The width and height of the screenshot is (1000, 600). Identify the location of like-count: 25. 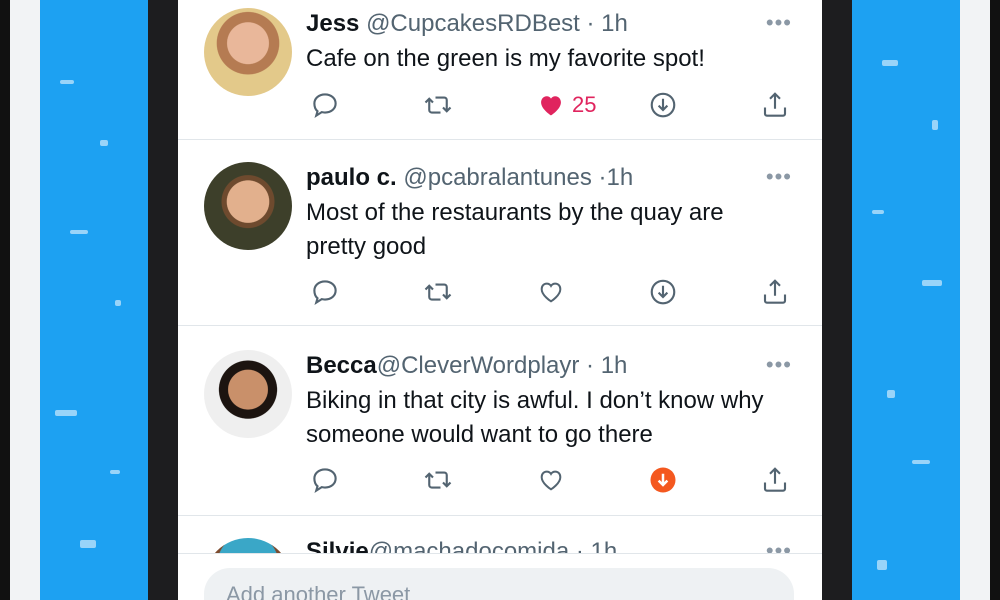
(584, 104).